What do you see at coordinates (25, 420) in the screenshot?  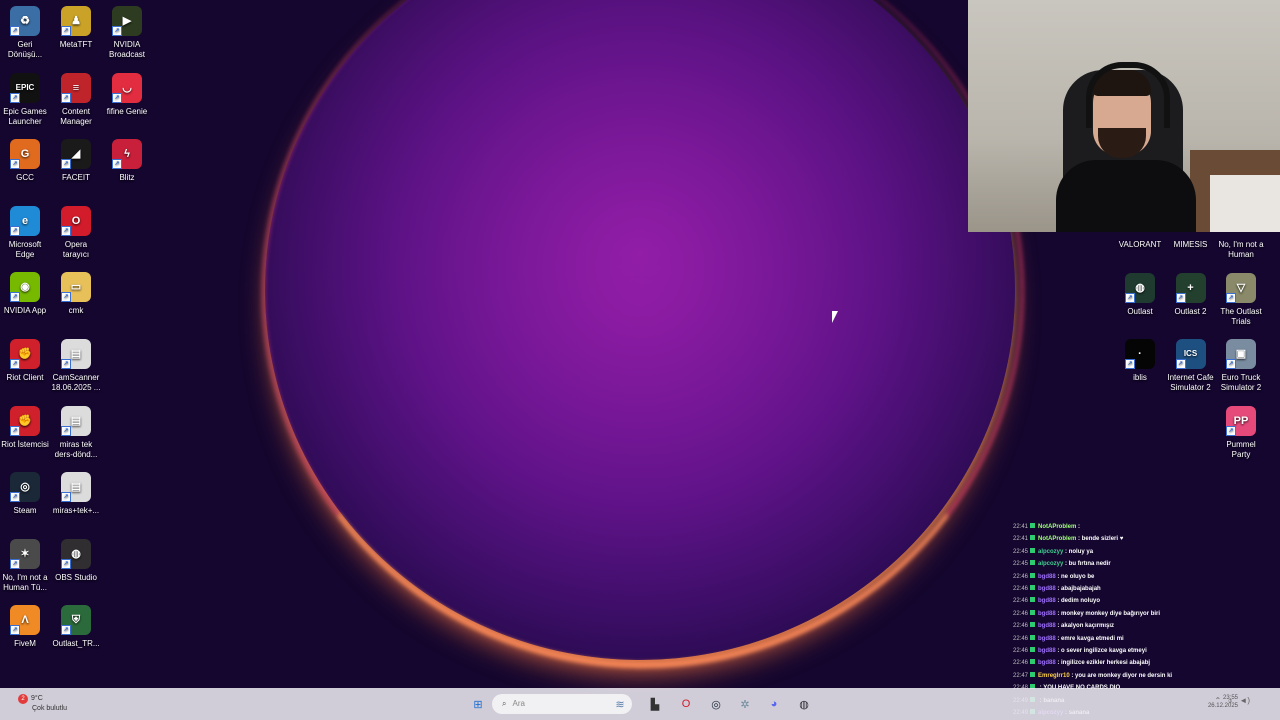 I see `riot-client-icon: ✊ ↗` at bounding box center [25, 420].